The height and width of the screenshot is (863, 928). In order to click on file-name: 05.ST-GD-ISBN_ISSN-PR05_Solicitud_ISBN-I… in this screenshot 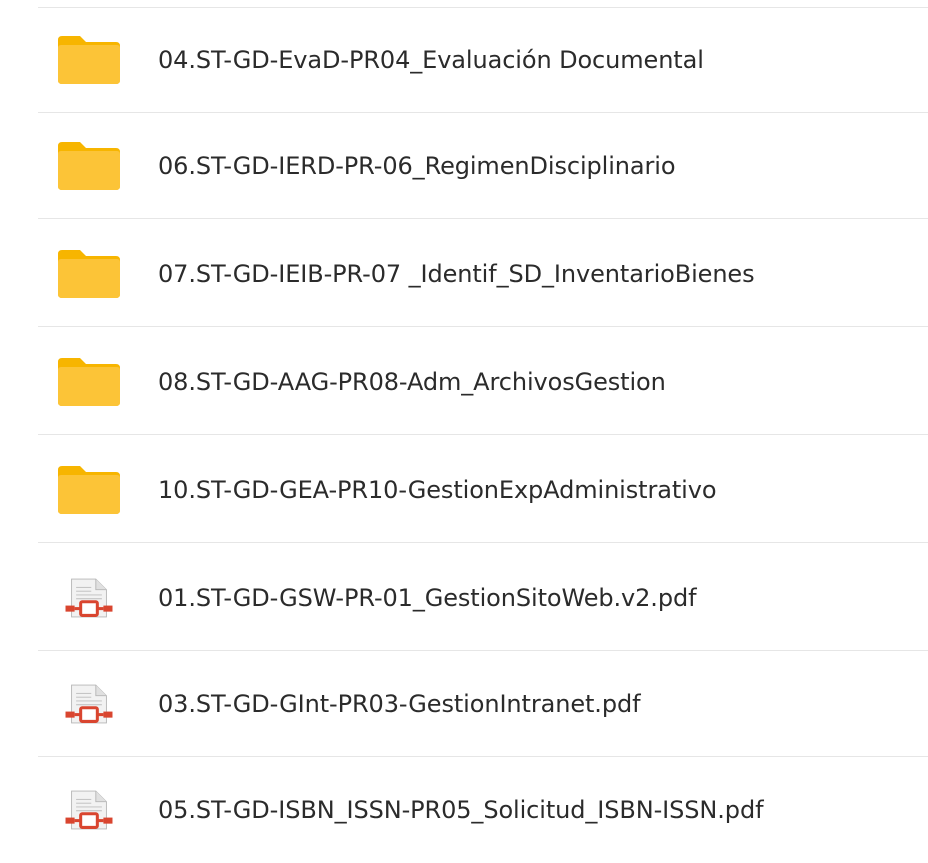, I will do `click(461, 810)`.